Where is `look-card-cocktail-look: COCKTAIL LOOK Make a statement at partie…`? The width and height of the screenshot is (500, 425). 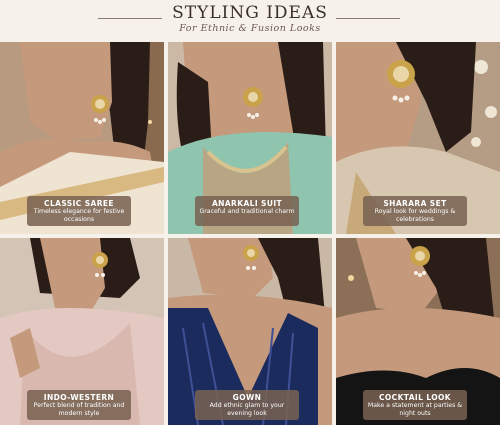
look-card-cocktail-look: COCKTAIL LOOK Make a statement at partie… is located at coordinates (418, 331).